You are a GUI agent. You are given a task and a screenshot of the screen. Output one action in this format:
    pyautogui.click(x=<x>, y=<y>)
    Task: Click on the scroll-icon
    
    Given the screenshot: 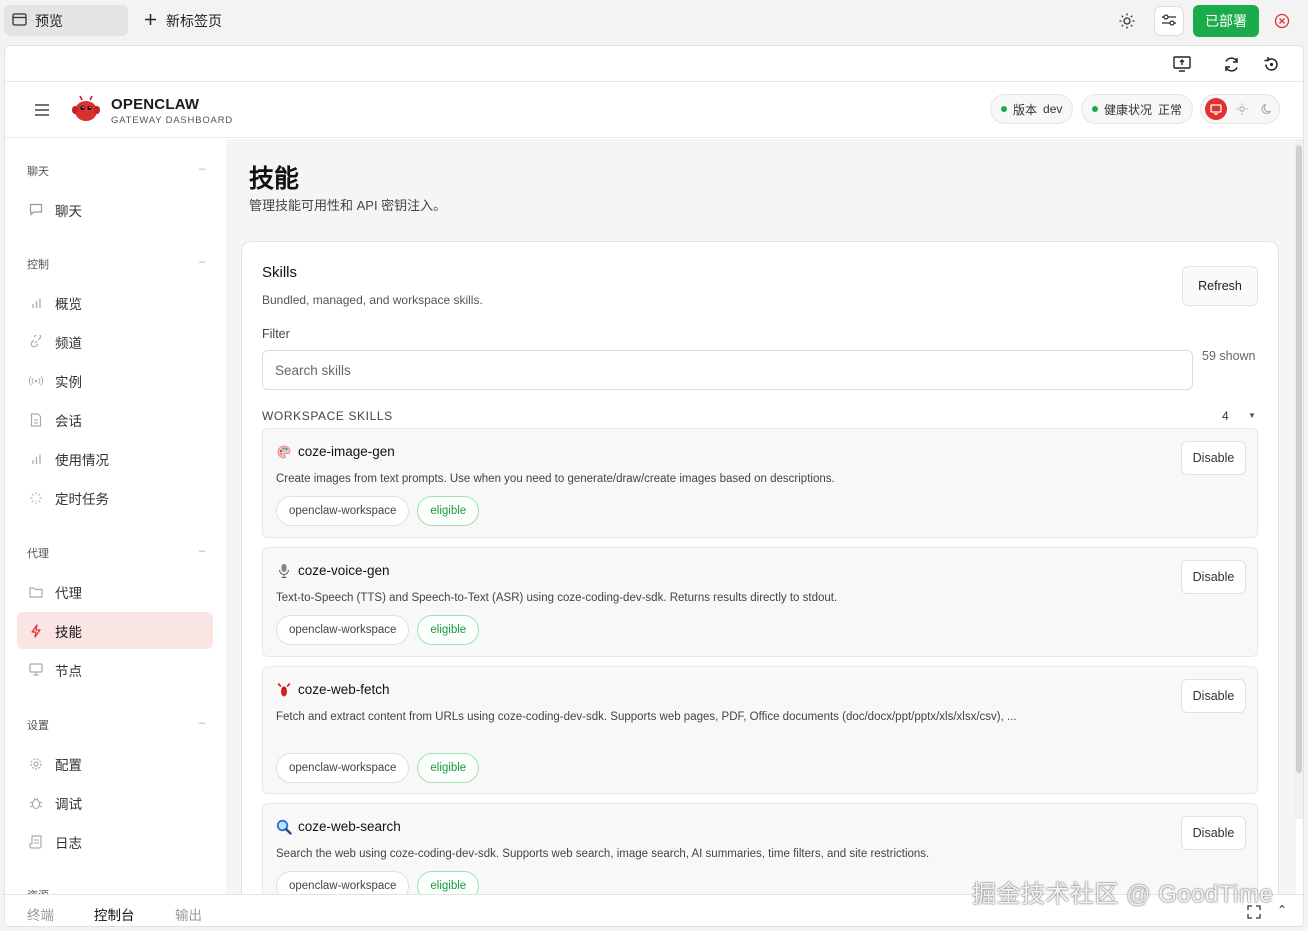 What is the action you would take?
    pyautogui.click(x=36, y=841)
    